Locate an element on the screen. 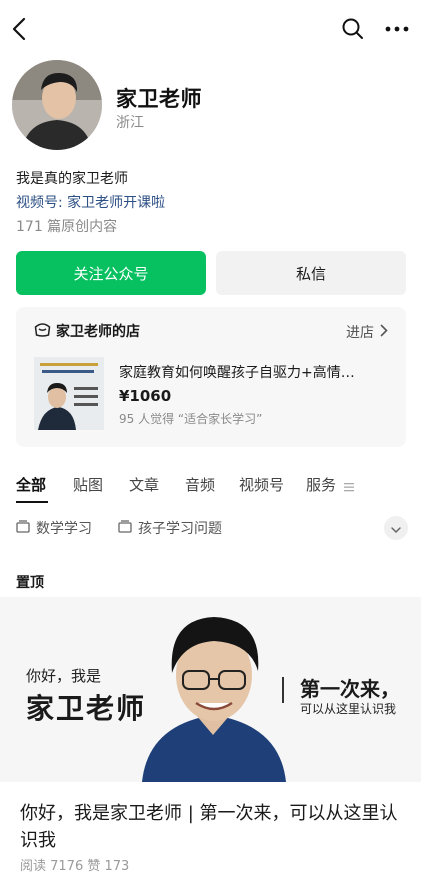 The image size is (421, 881). tab-images: 贴图 is located at coordinates (88, 484).